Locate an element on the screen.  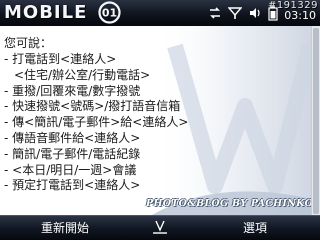
photo-credit-watermark: PHOTO&BLOG BY PACHINKO is located at coordinates (230, 203).